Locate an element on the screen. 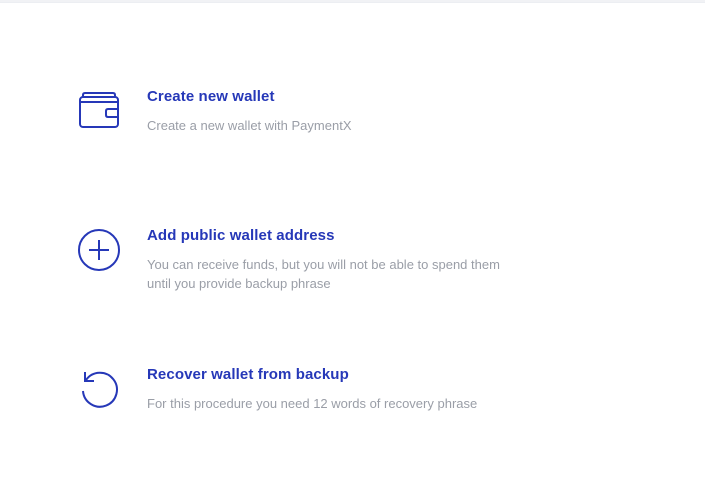 The height and width of the screenshot is (495, 705). wallet-icon is located at coordinates (99, 111).